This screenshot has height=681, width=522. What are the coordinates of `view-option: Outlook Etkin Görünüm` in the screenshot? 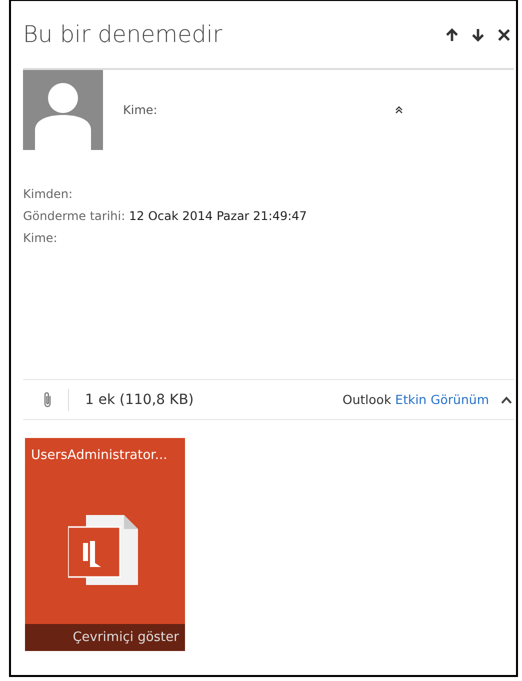 It's located at (415, 400).